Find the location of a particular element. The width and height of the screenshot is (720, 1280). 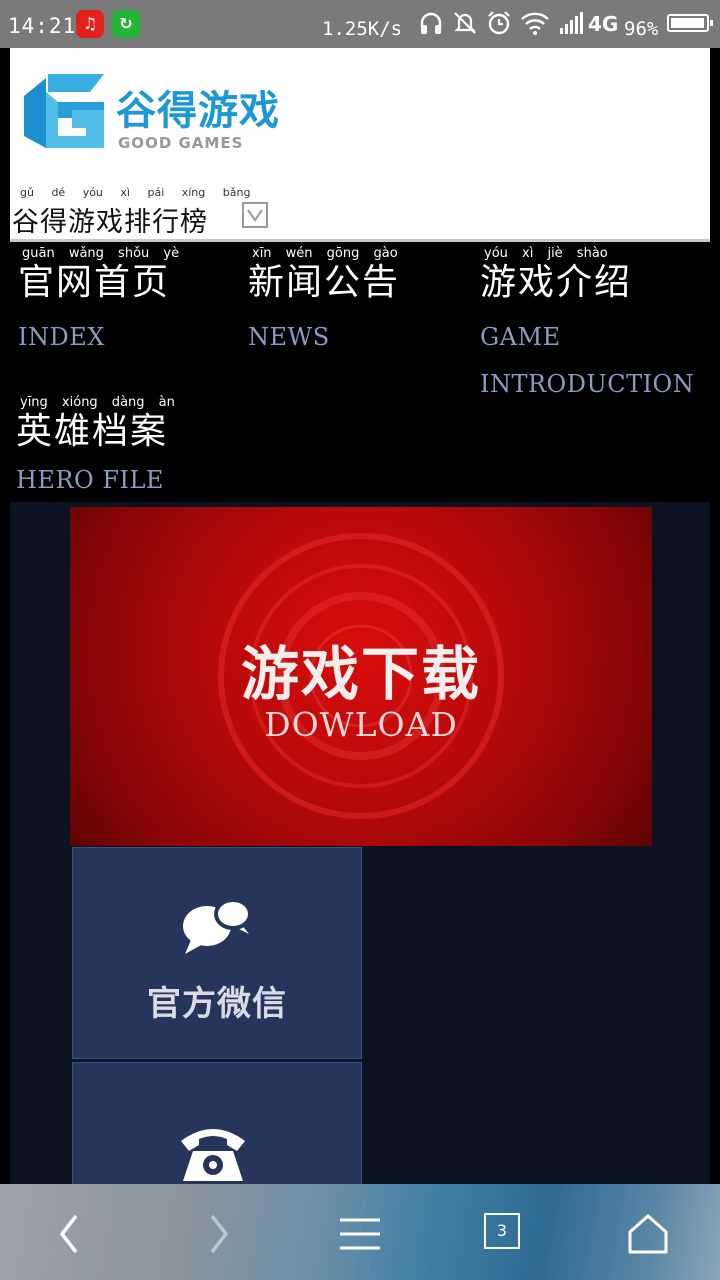

alarm-icon is located at coordinates (499, 23).